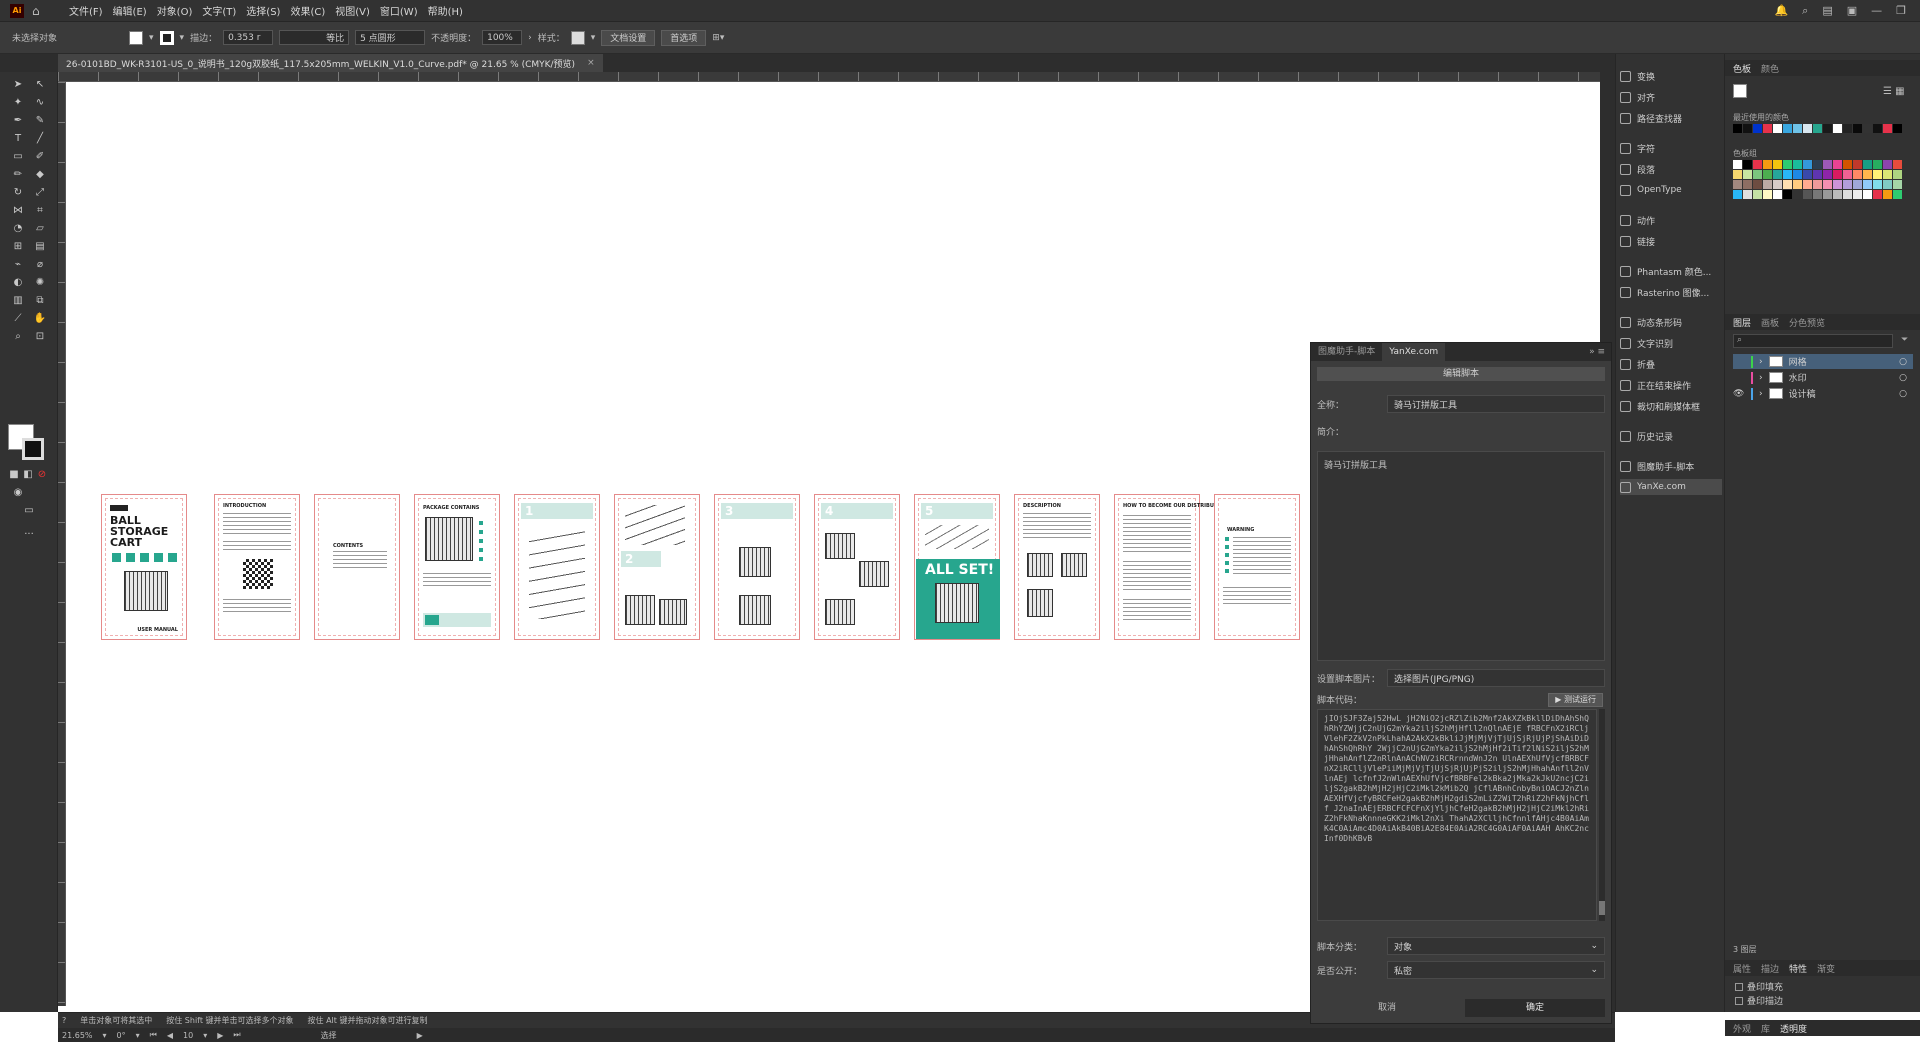 The width and height of the screenshot is (1920, 1042). Describe the element at coordinates (857, 567) in the screenshot. I see `artboard-step-4: 4` at that location.